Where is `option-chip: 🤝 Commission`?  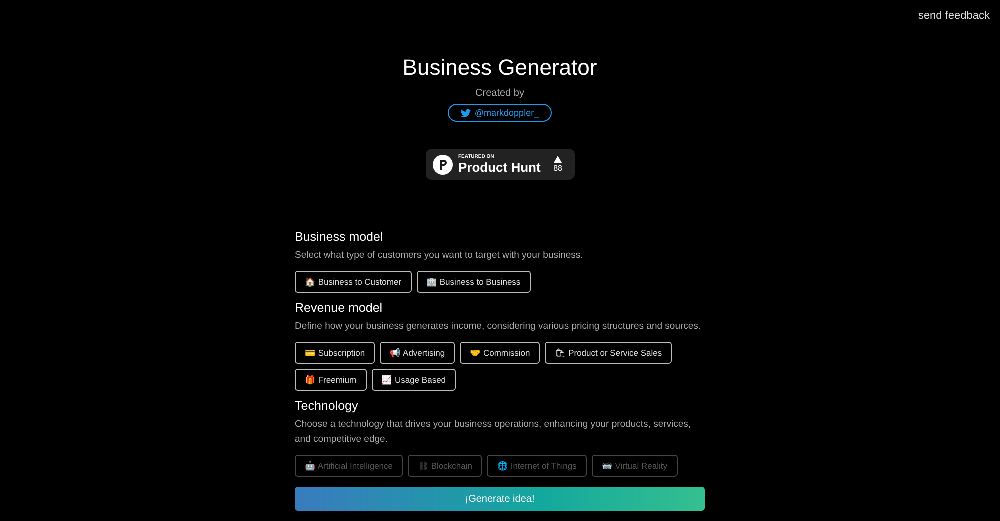 option-chip: 🤝 Commission is located at coordinates (500, 353).